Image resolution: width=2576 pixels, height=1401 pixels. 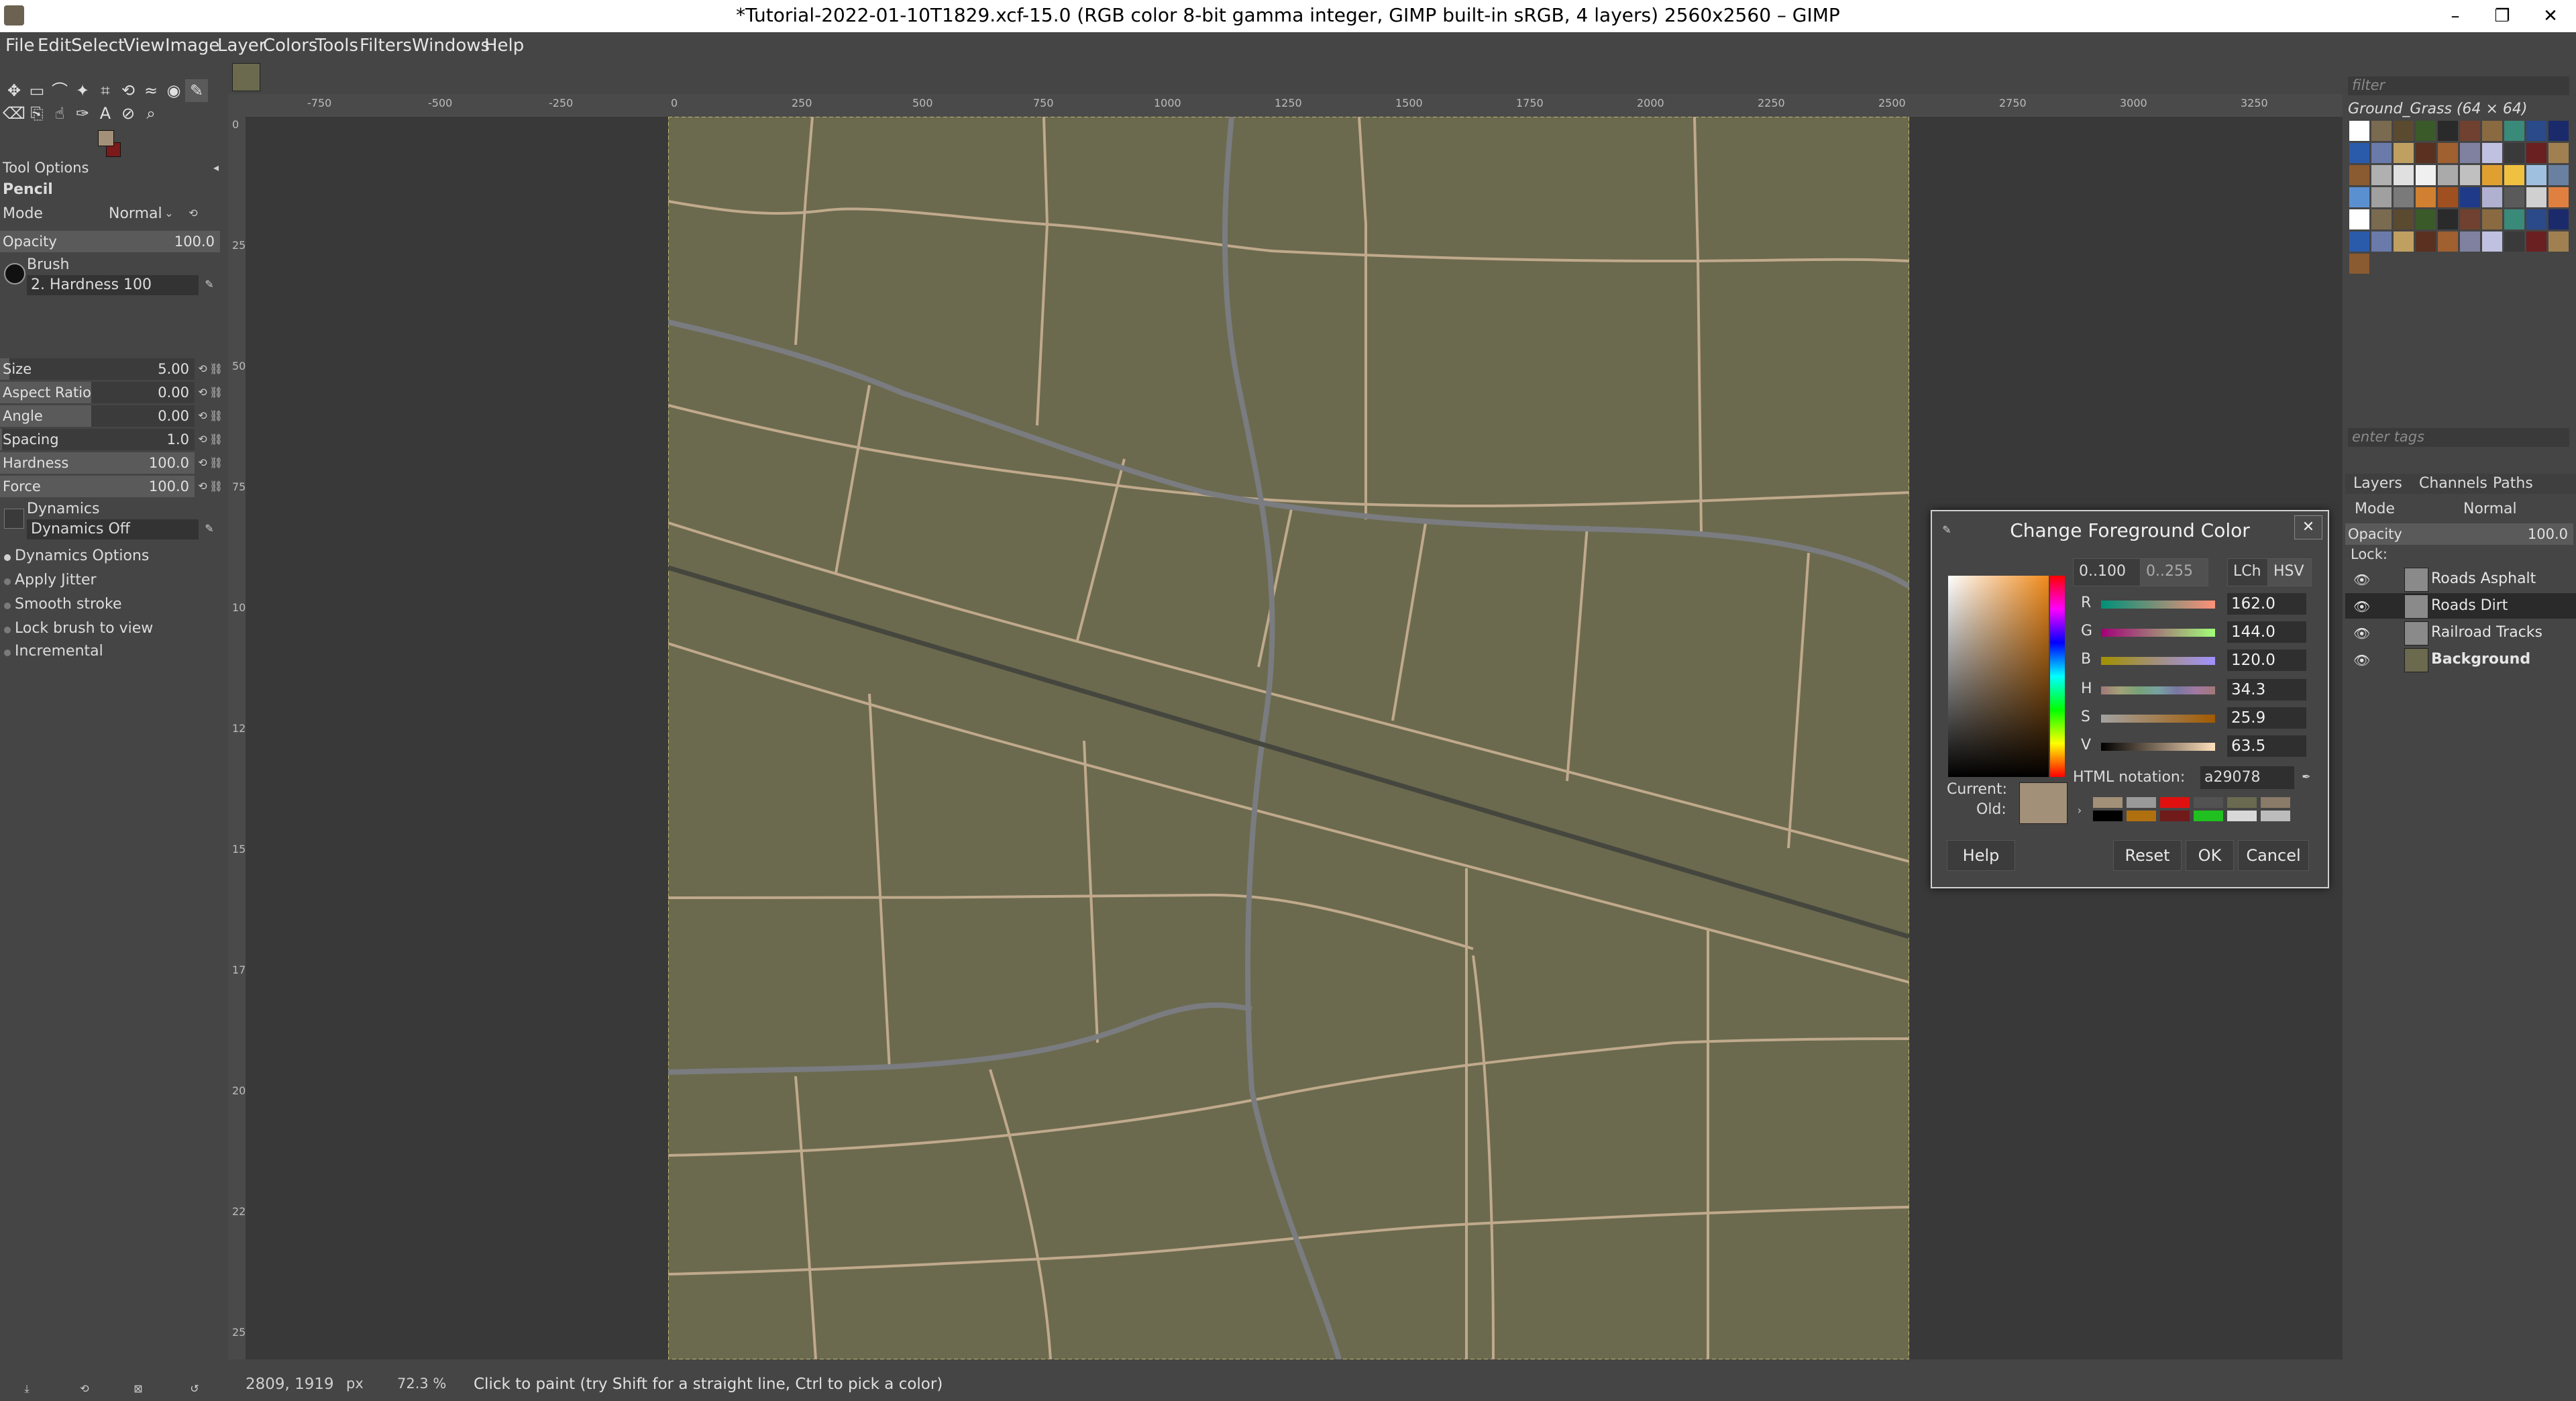 I want to click on checkbox-smooth-stroke, so click(x=7, y=606).